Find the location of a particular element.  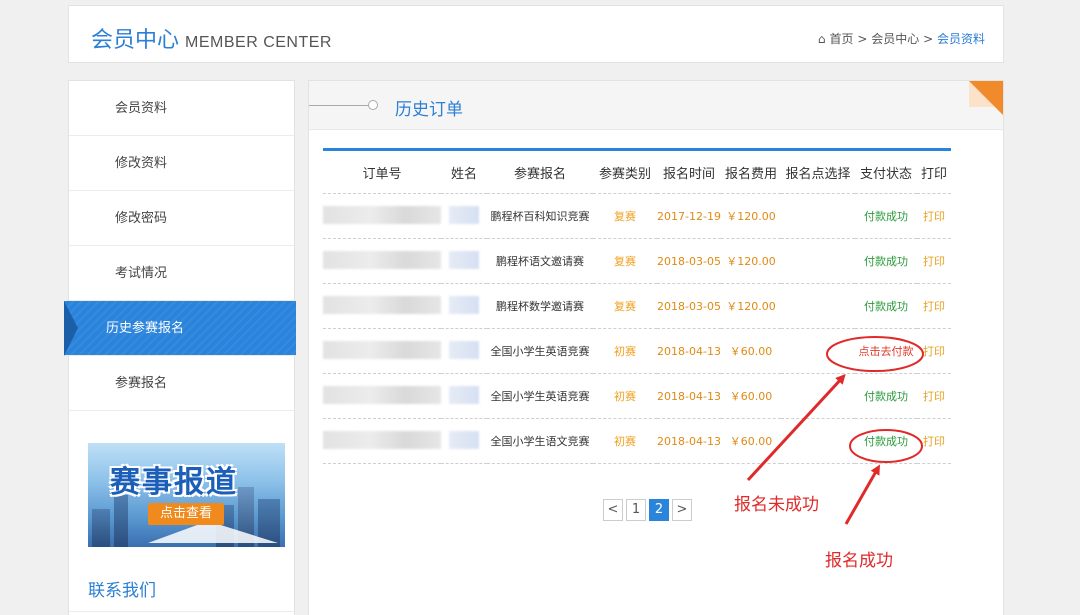

decor-dot is located at coordinates (373, 105).